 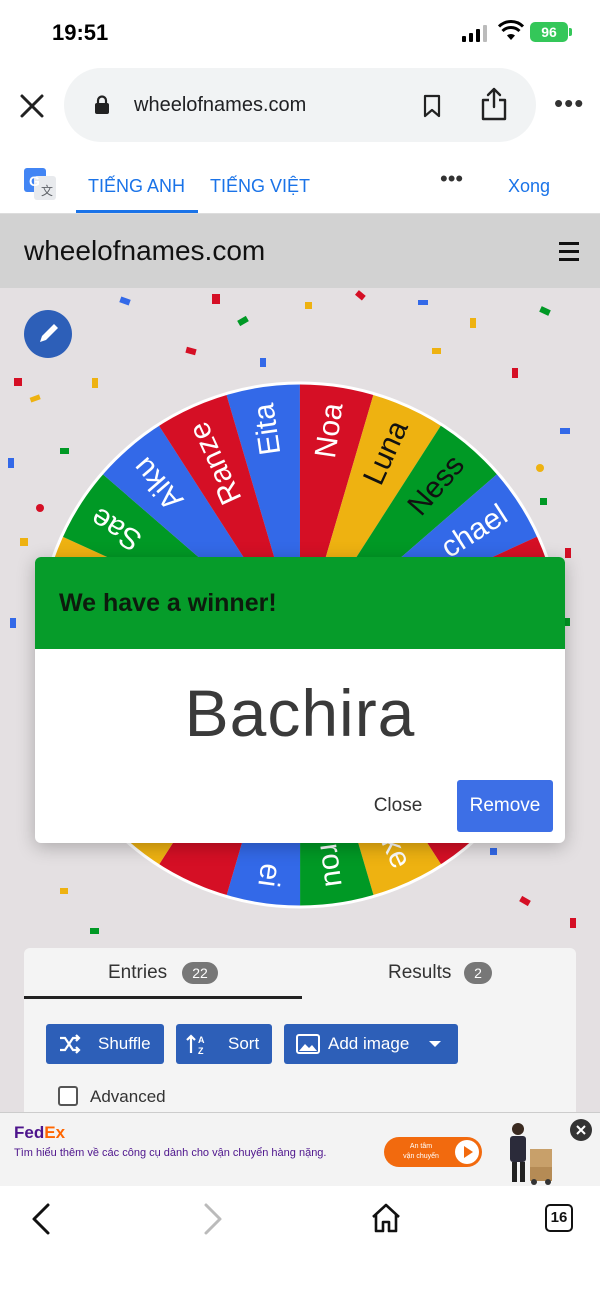 What do you see at coordinates (34, 181) in the screenshot?
I see `svg-text: G` at bounding box center [34, 181].